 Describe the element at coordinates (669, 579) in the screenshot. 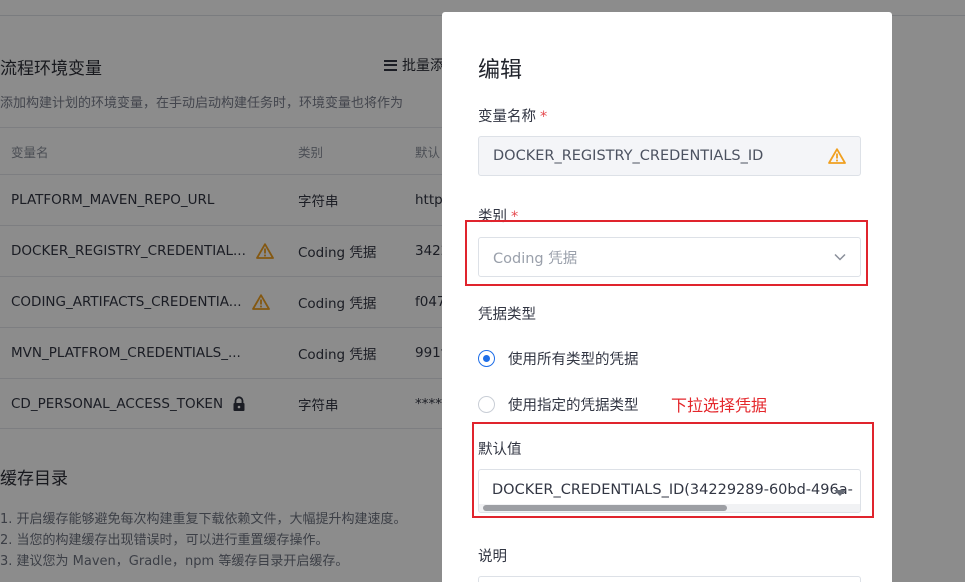

I see `description-input` at that location.